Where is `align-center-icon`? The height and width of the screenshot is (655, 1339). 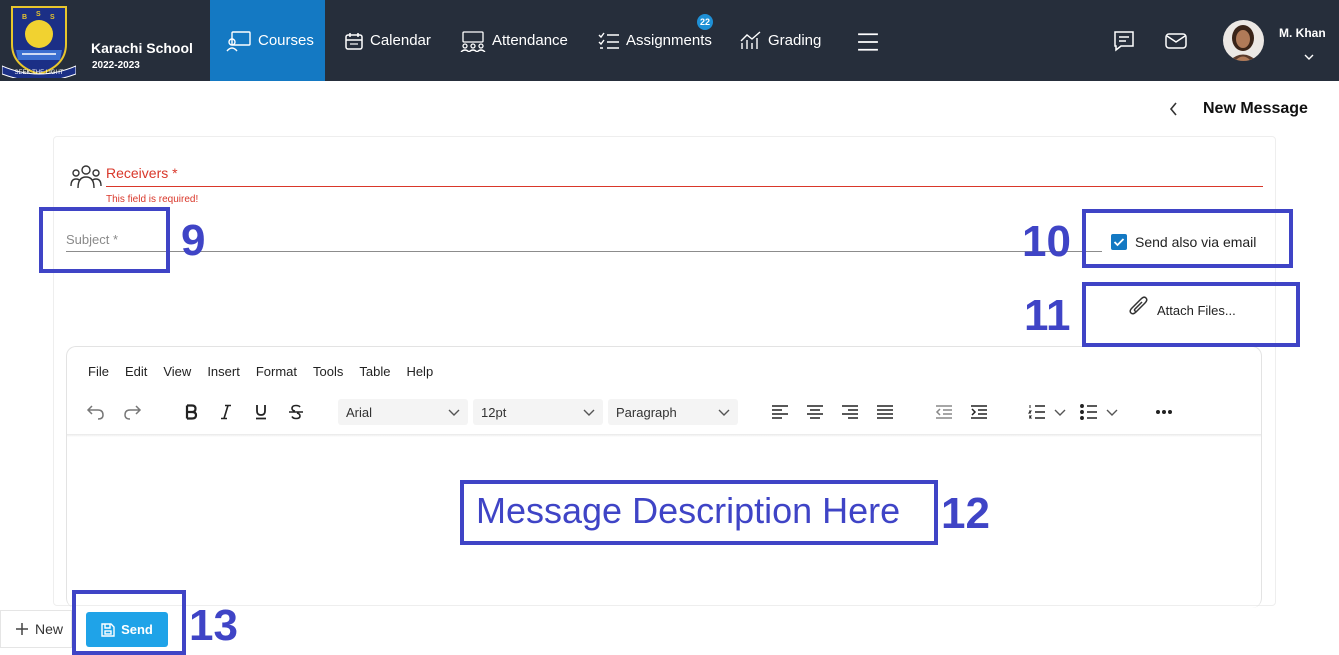 align-center-icon is located at coordinates (815, 412).